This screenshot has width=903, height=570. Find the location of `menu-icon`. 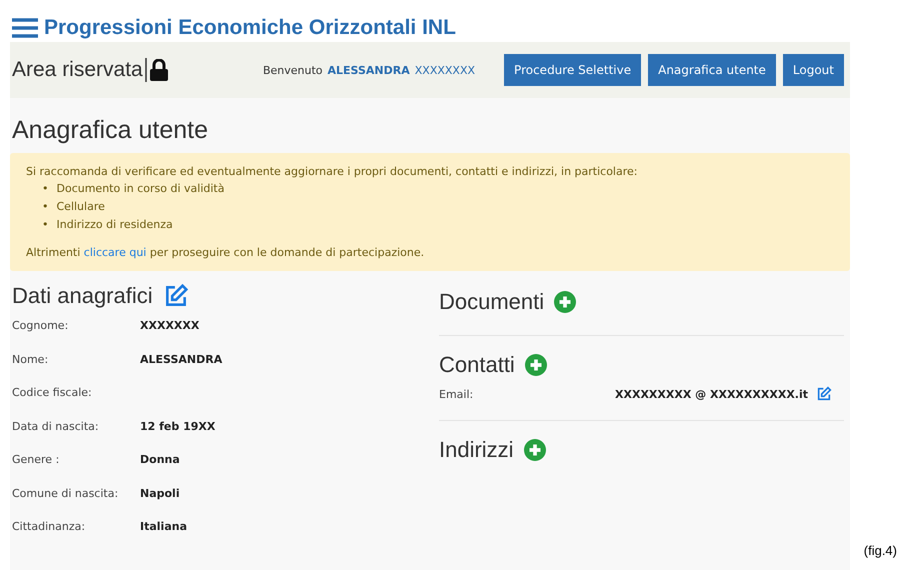

menu-icon is located at coordinates (25, 28).